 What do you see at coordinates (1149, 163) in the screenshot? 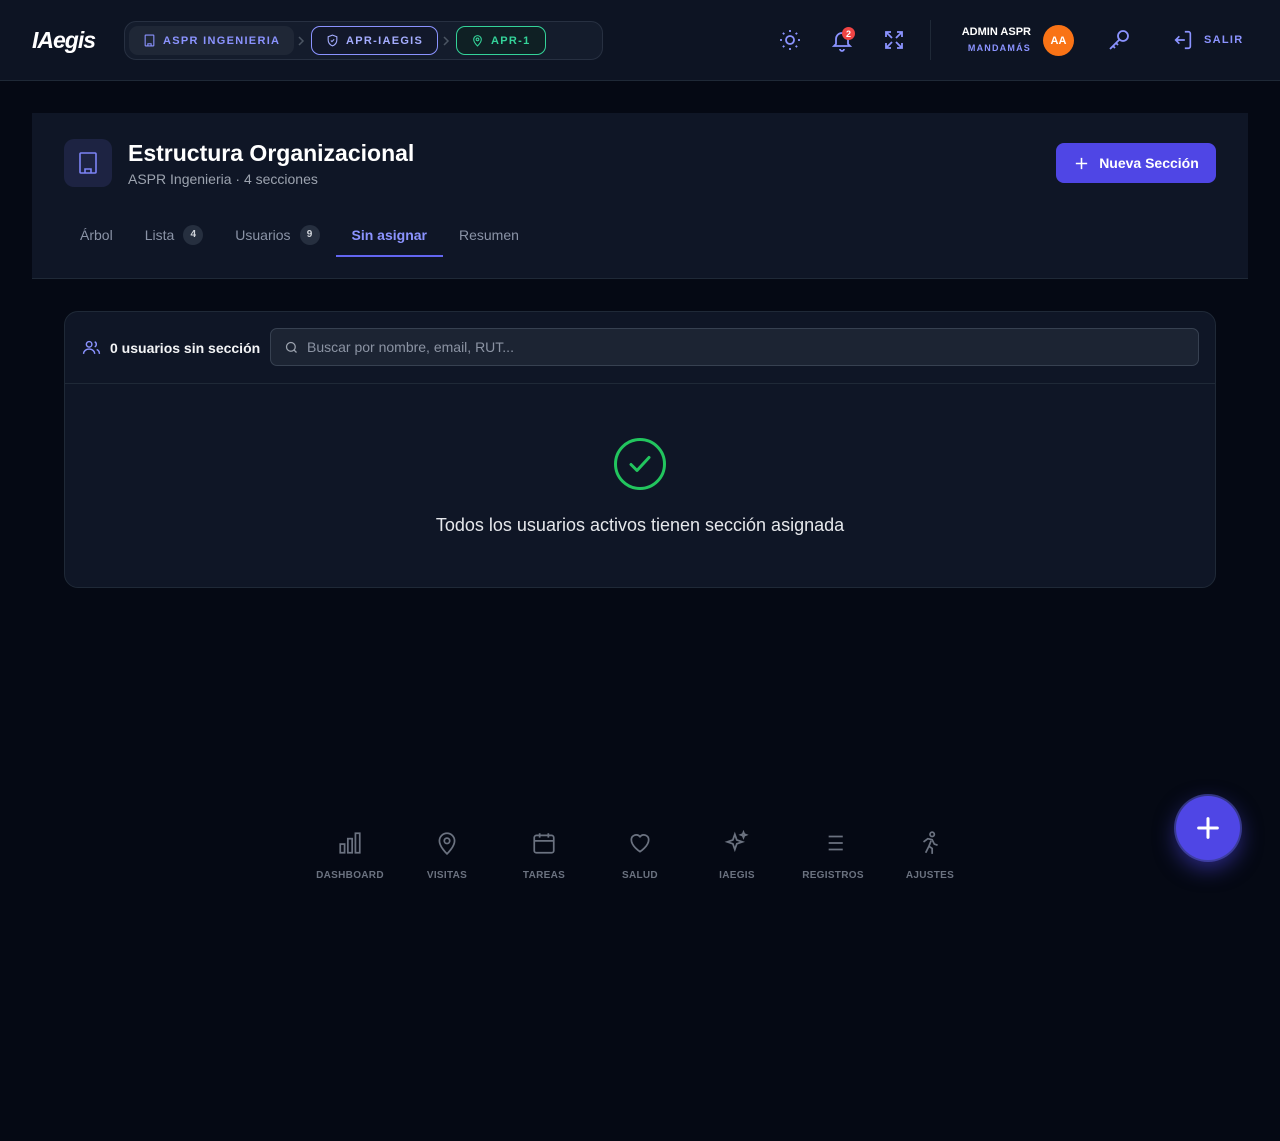
I see `new-section-label: Nueva Sección` at bounding box center [1149, 163].